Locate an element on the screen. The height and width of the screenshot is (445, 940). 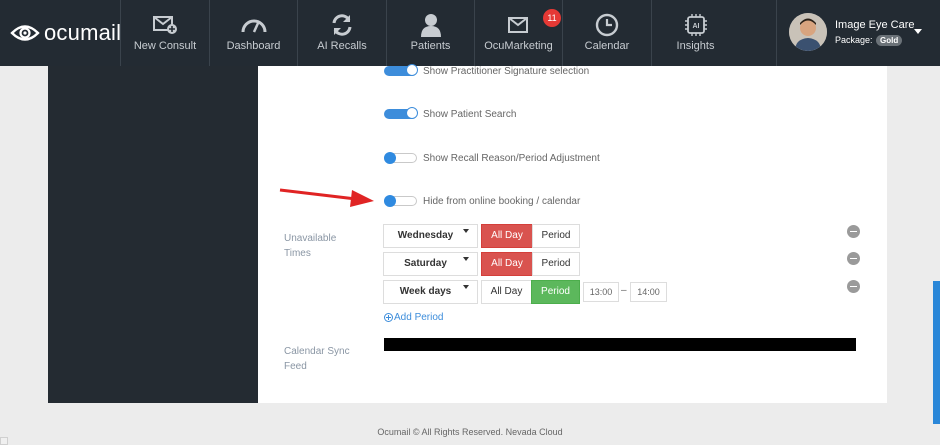
day-select: Week days is located at coordinates (430, 292).